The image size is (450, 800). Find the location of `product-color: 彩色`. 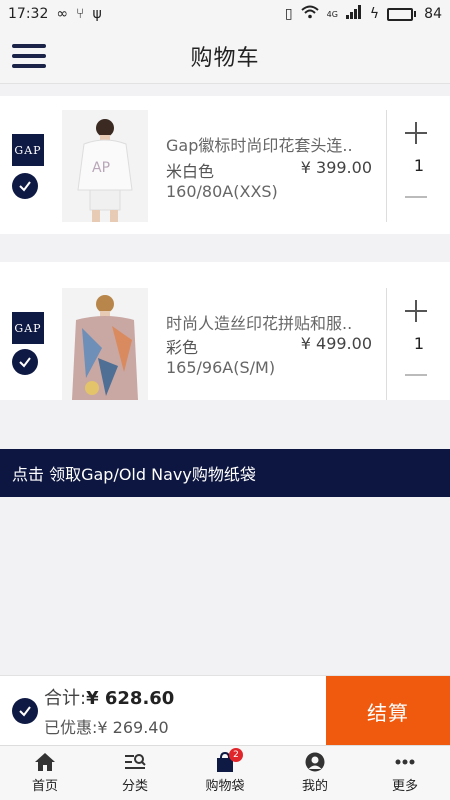

product-color: 彩色 is located at coordinates (182, 347).